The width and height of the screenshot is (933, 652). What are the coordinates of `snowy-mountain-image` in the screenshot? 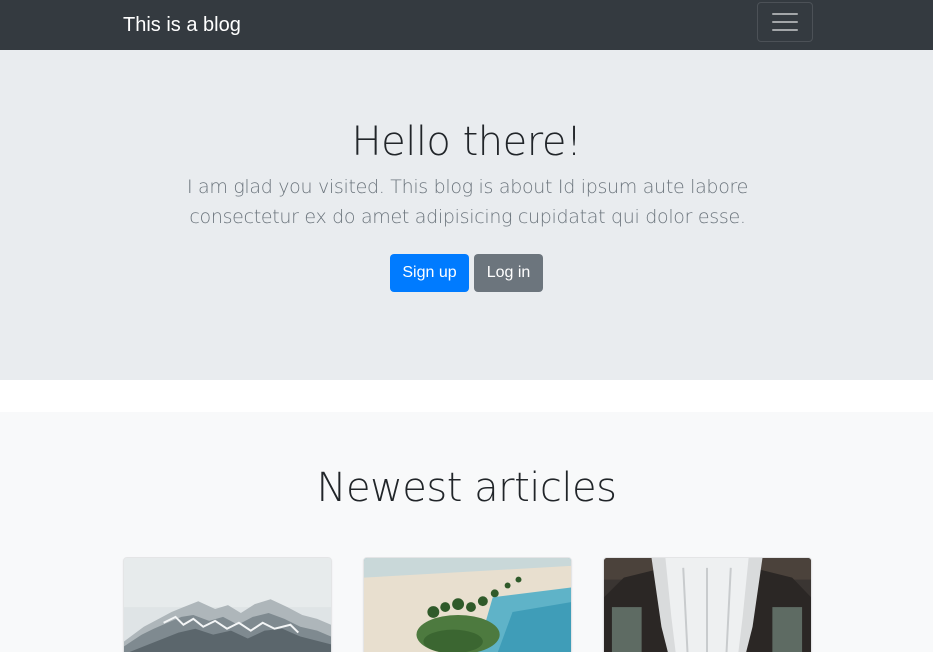 It's located at (227, 605).